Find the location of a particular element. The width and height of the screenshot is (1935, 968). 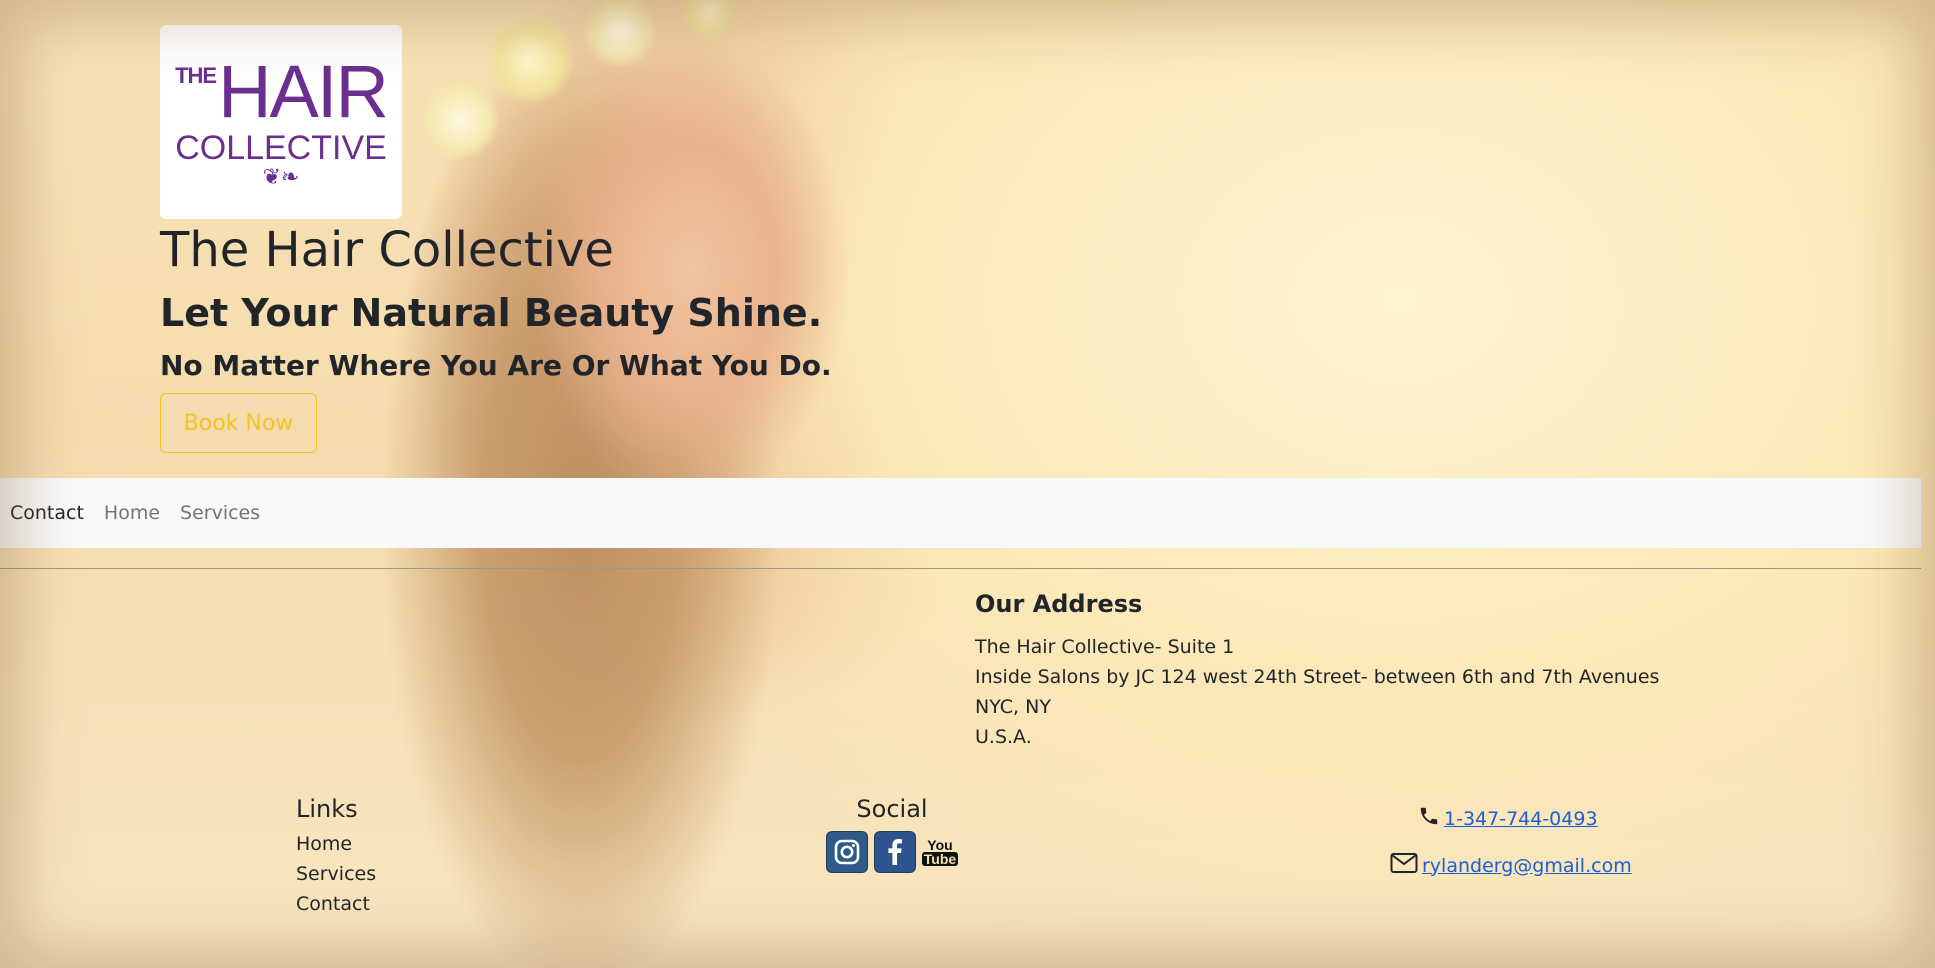

instagram-icon is located at coordinates (847, 852).